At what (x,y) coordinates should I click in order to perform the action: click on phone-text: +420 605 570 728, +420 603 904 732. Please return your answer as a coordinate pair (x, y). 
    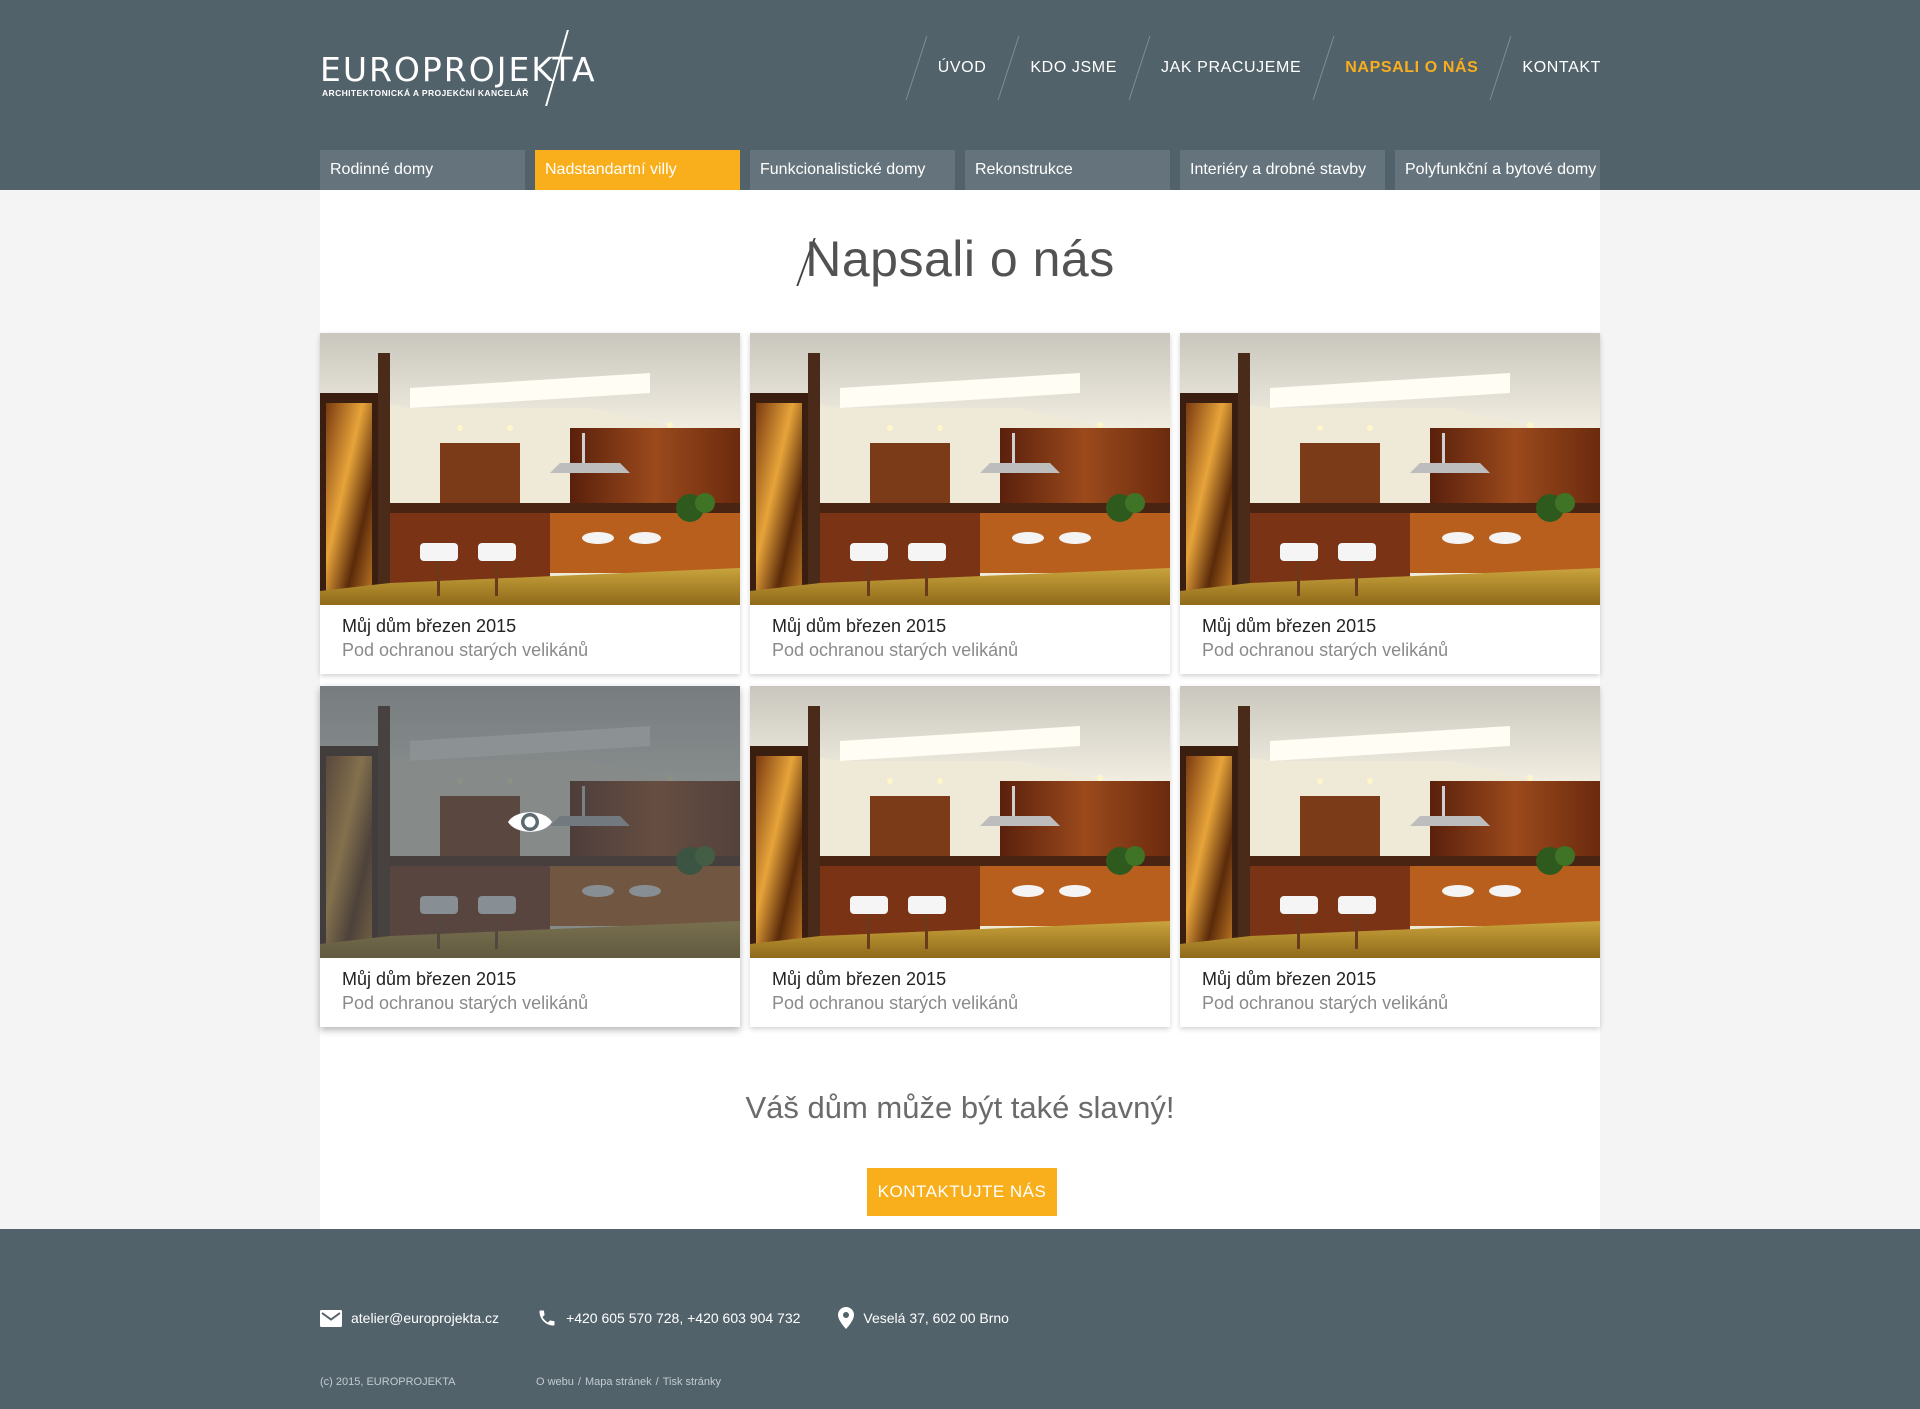
    Looking at the image, I should click on (683, 1318).